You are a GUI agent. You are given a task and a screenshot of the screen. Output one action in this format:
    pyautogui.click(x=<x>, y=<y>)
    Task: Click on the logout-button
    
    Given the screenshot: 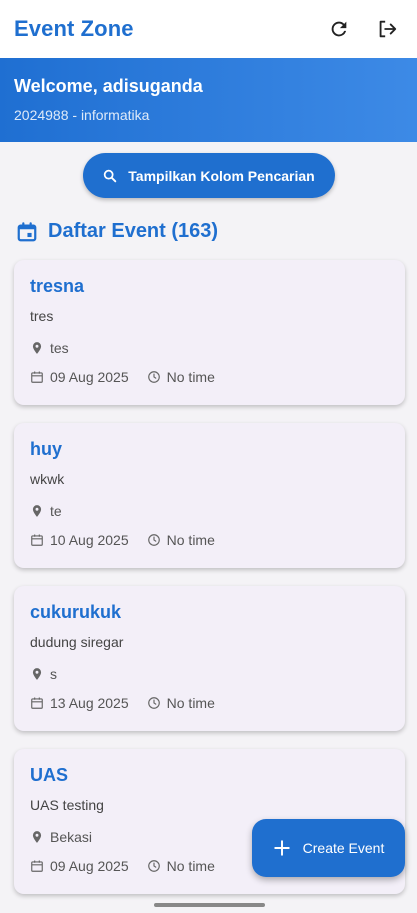 What is the action you would take?
    pyautogui.click(x=387, y=29)
    